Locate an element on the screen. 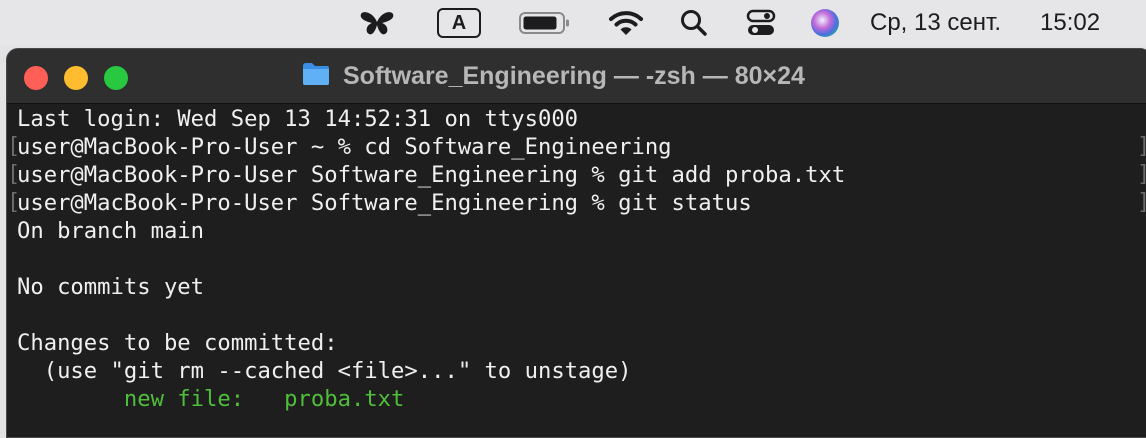 The image size is (1146, 438). input-source-icon: A is located at coordinates (459, 23).